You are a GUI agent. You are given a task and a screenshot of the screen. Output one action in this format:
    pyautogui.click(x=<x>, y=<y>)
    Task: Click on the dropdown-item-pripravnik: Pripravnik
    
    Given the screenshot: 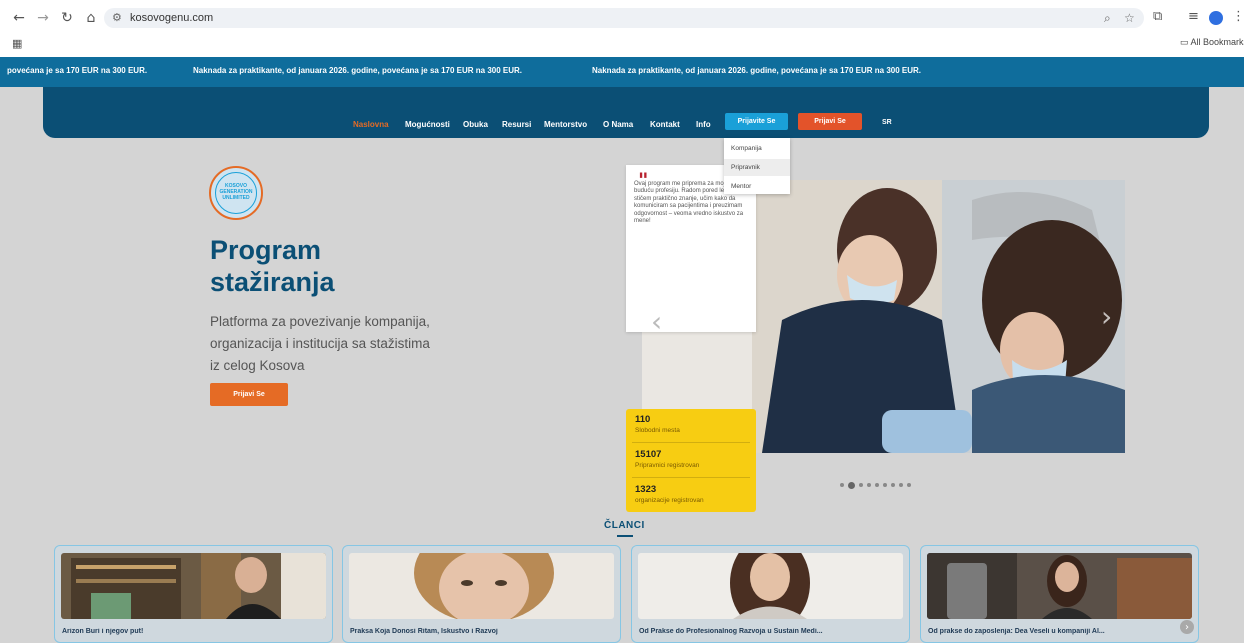 What is the action you would take?
    pyautogui.click(x=757, y=167)
    